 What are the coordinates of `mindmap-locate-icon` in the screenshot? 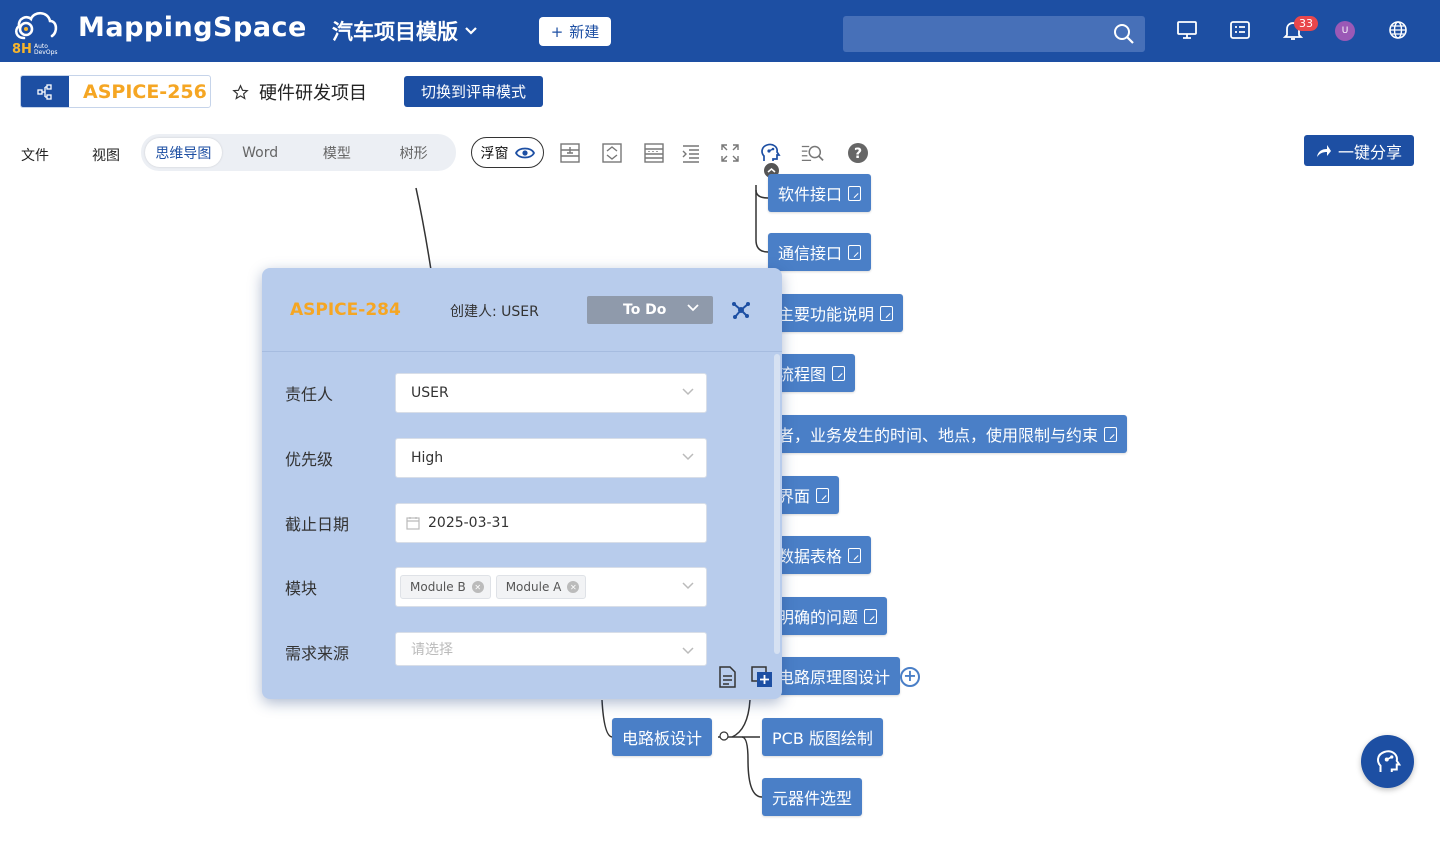 It's located at (741, 310).